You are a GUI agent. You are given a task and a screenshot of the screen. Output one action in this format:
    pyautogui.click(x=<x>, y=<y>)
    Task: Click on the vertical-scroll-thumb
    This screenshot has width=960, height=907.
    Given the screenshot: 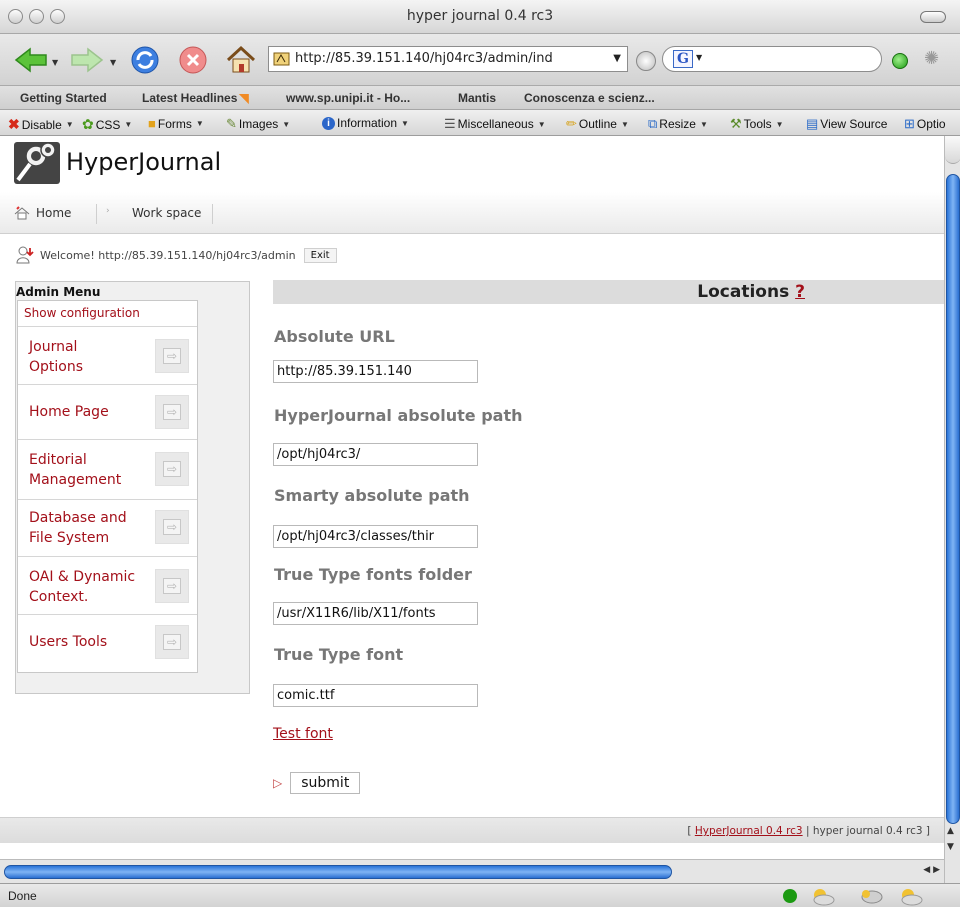 What is the action you would take?
    pyautogui.click(x=953, y=499)
    